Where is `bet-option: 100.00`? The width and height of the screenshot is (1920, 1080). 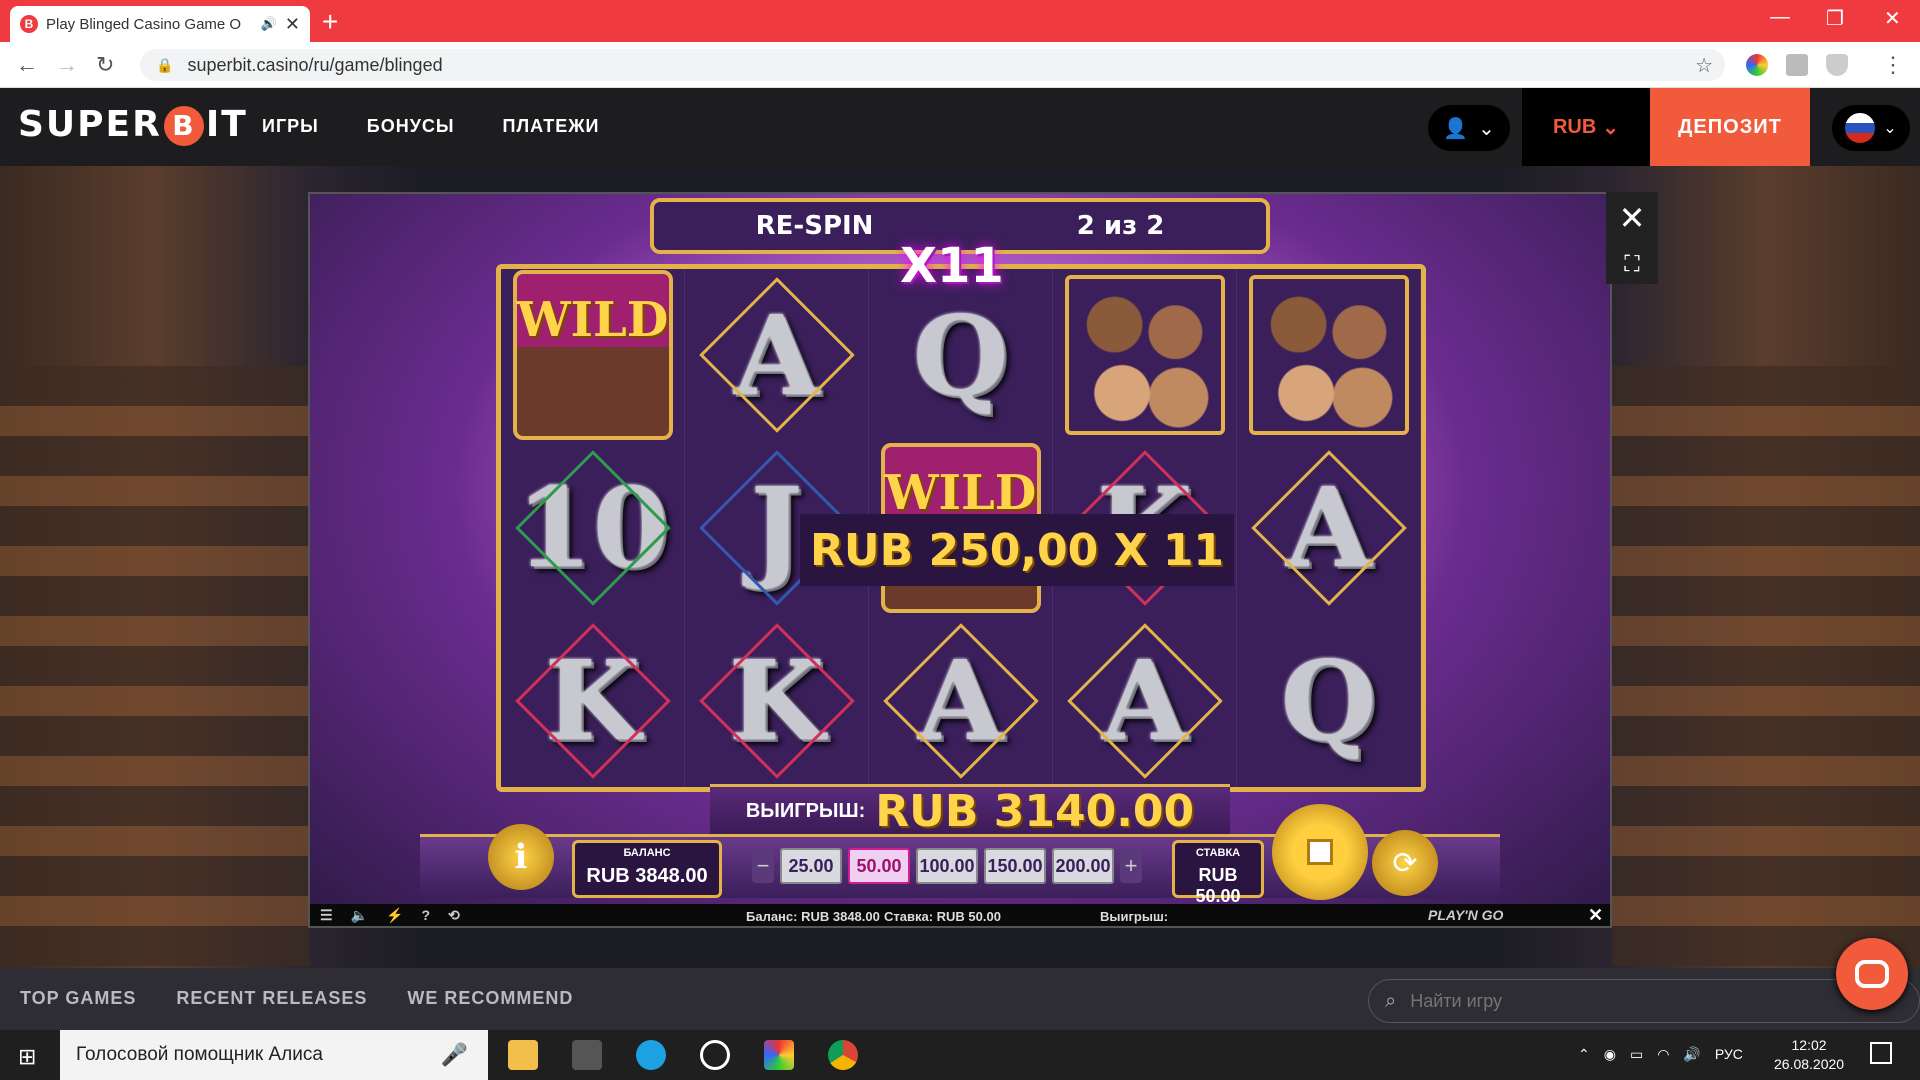
bet-option: 100.00 is located at coordinates (947, 866).